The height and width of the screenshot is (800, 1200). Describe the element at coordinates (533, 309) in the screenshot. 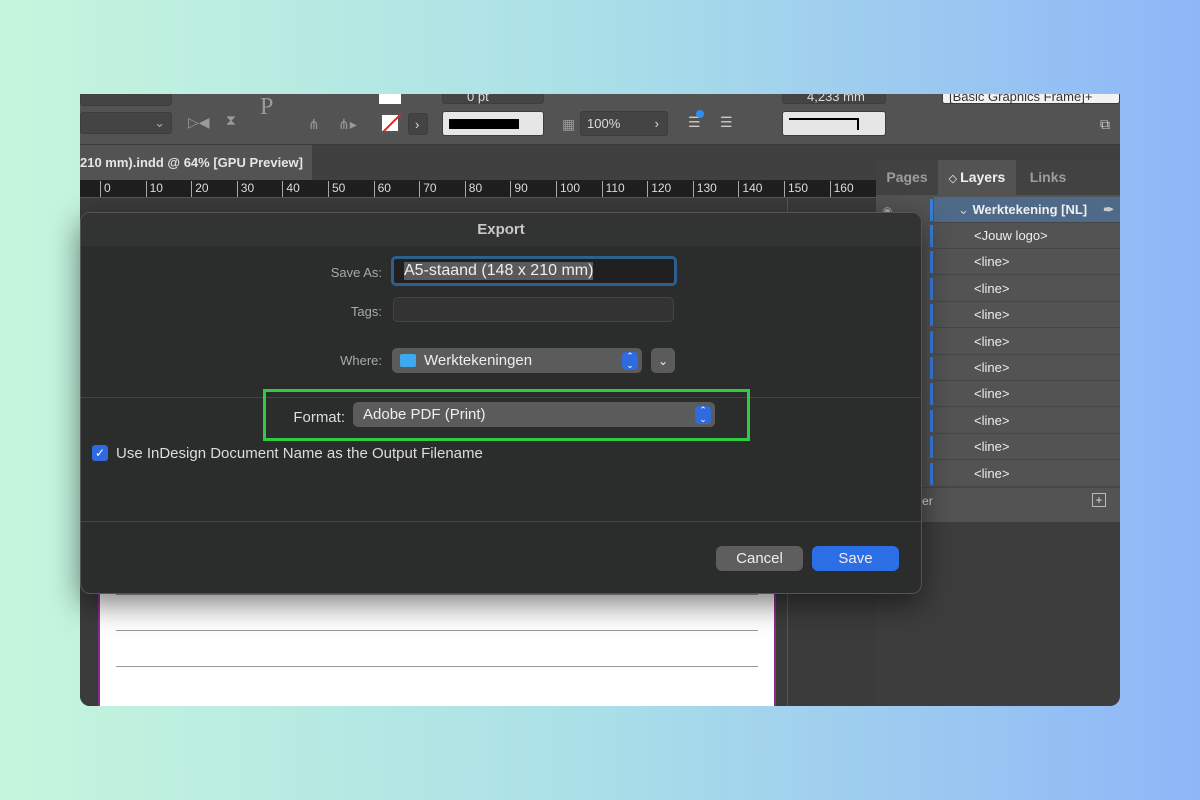

I see `tags-input` at that location.